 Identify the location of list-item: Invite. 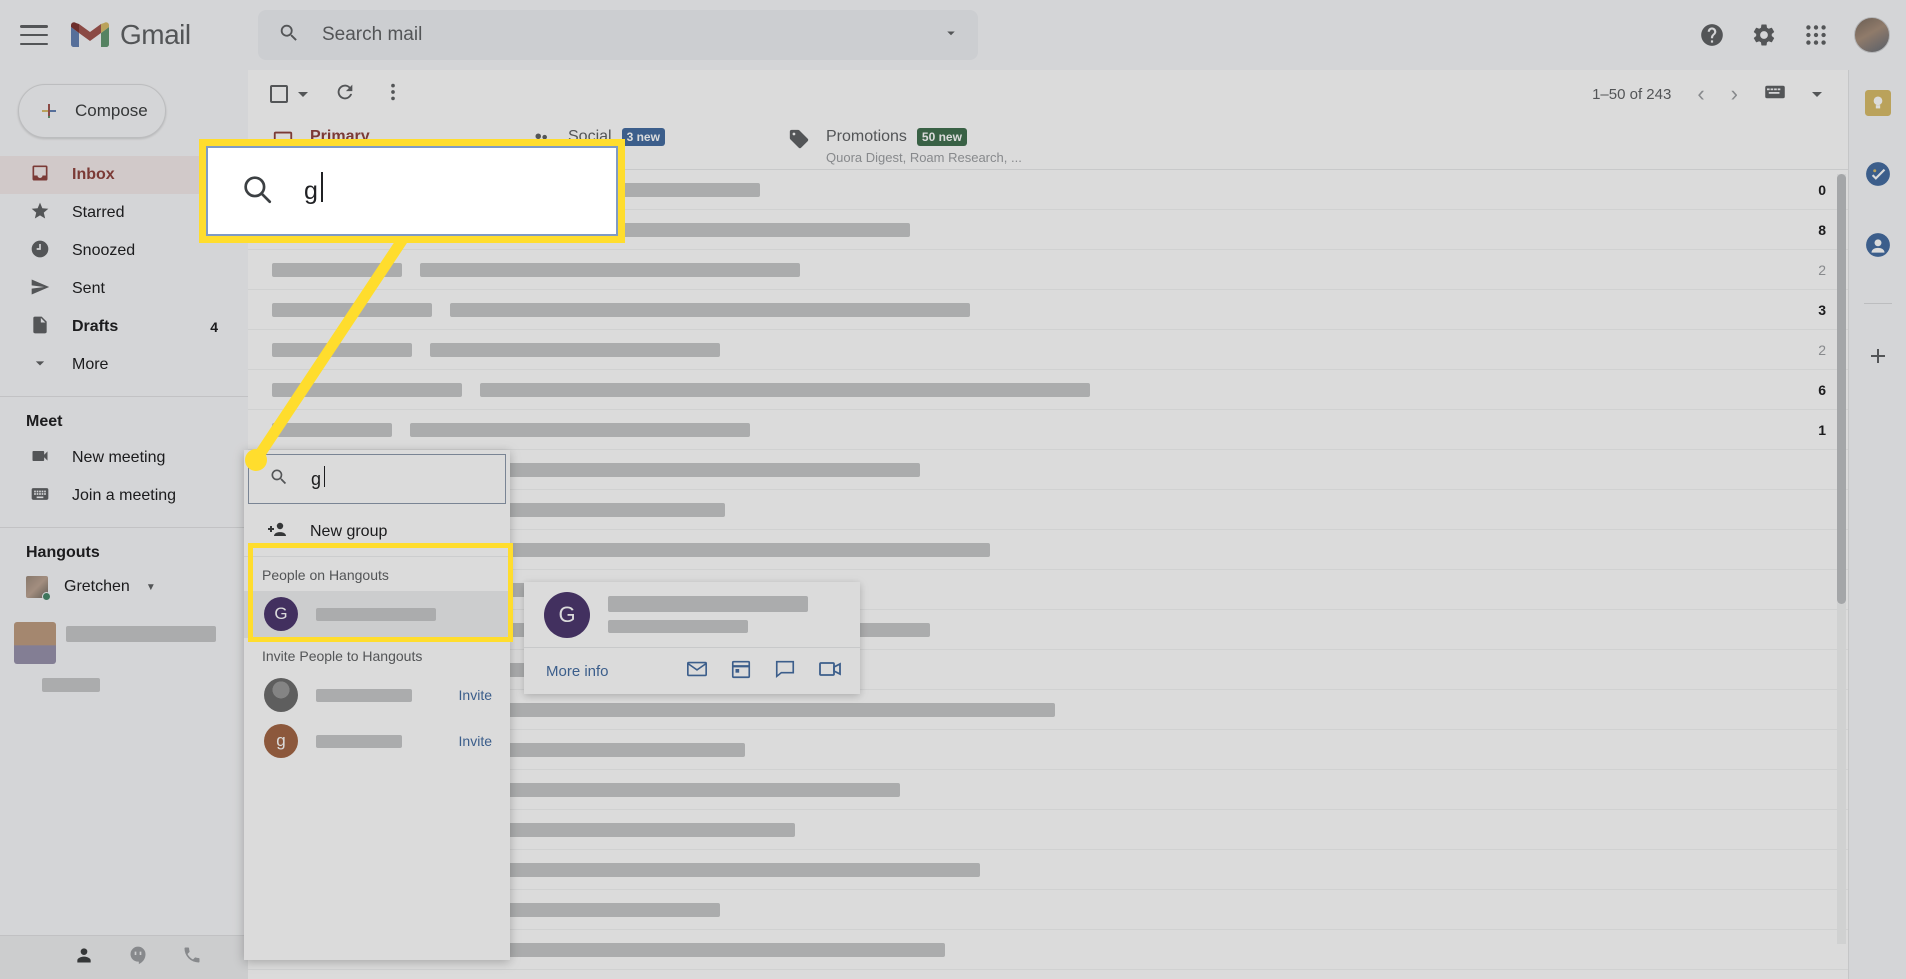
(377, 695).